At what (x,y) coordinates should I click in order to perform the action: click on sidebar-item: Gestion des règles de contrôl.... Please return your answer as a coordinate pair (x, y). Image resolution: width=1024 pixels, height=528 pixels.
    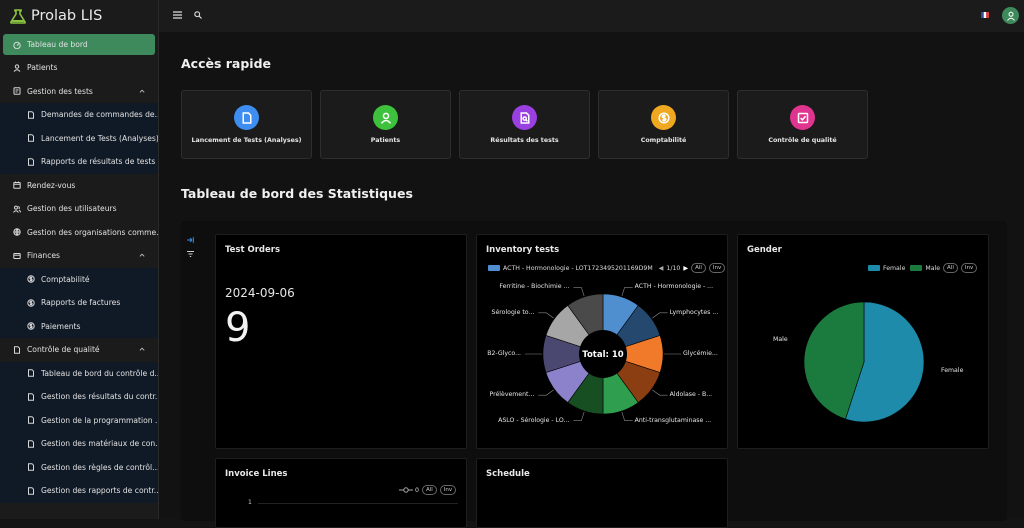
    Looking at the image, I should click on (79, 468).